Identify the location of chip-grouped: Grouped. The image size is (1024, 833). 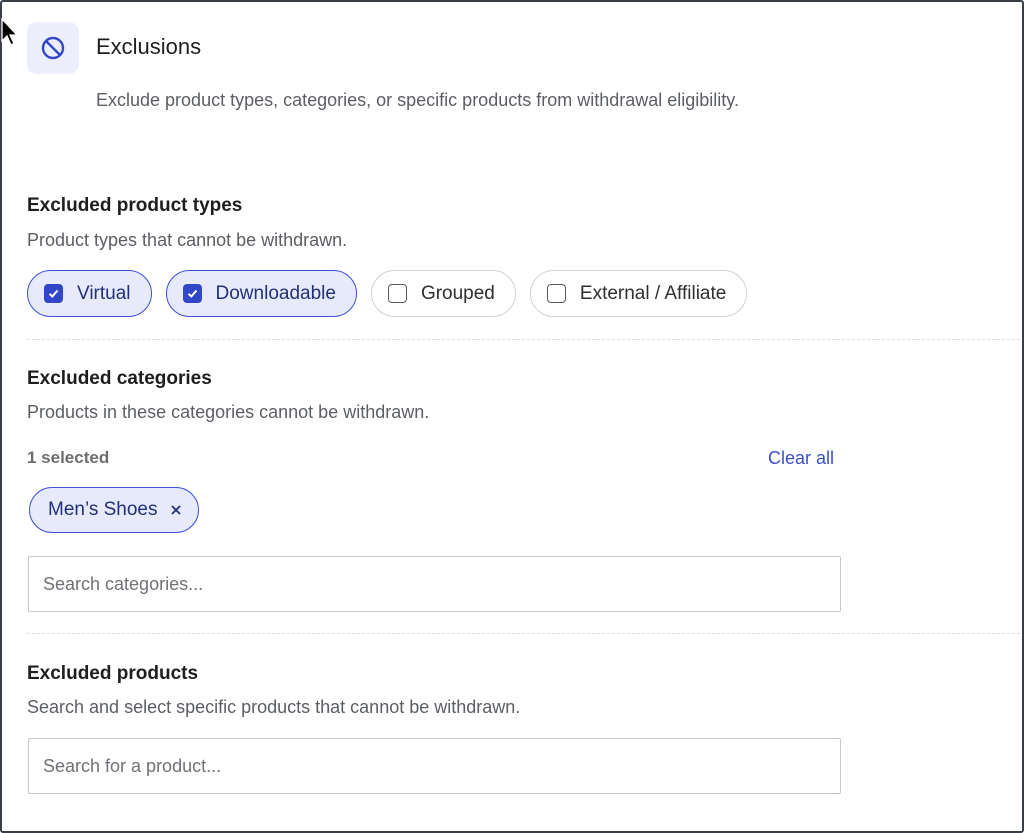
(443, 293).